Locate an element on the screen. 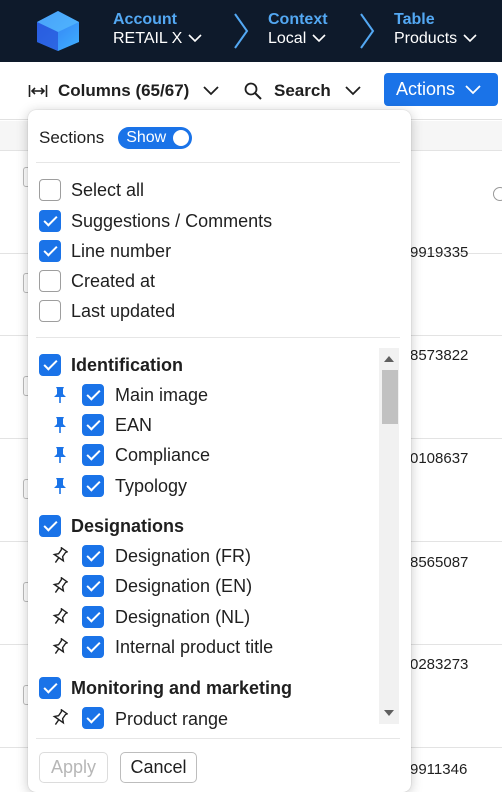 Image resolution: width=502 pixels, height=792 pixels. row-ean-value: 0283273 is located at coordinates (439, 664).